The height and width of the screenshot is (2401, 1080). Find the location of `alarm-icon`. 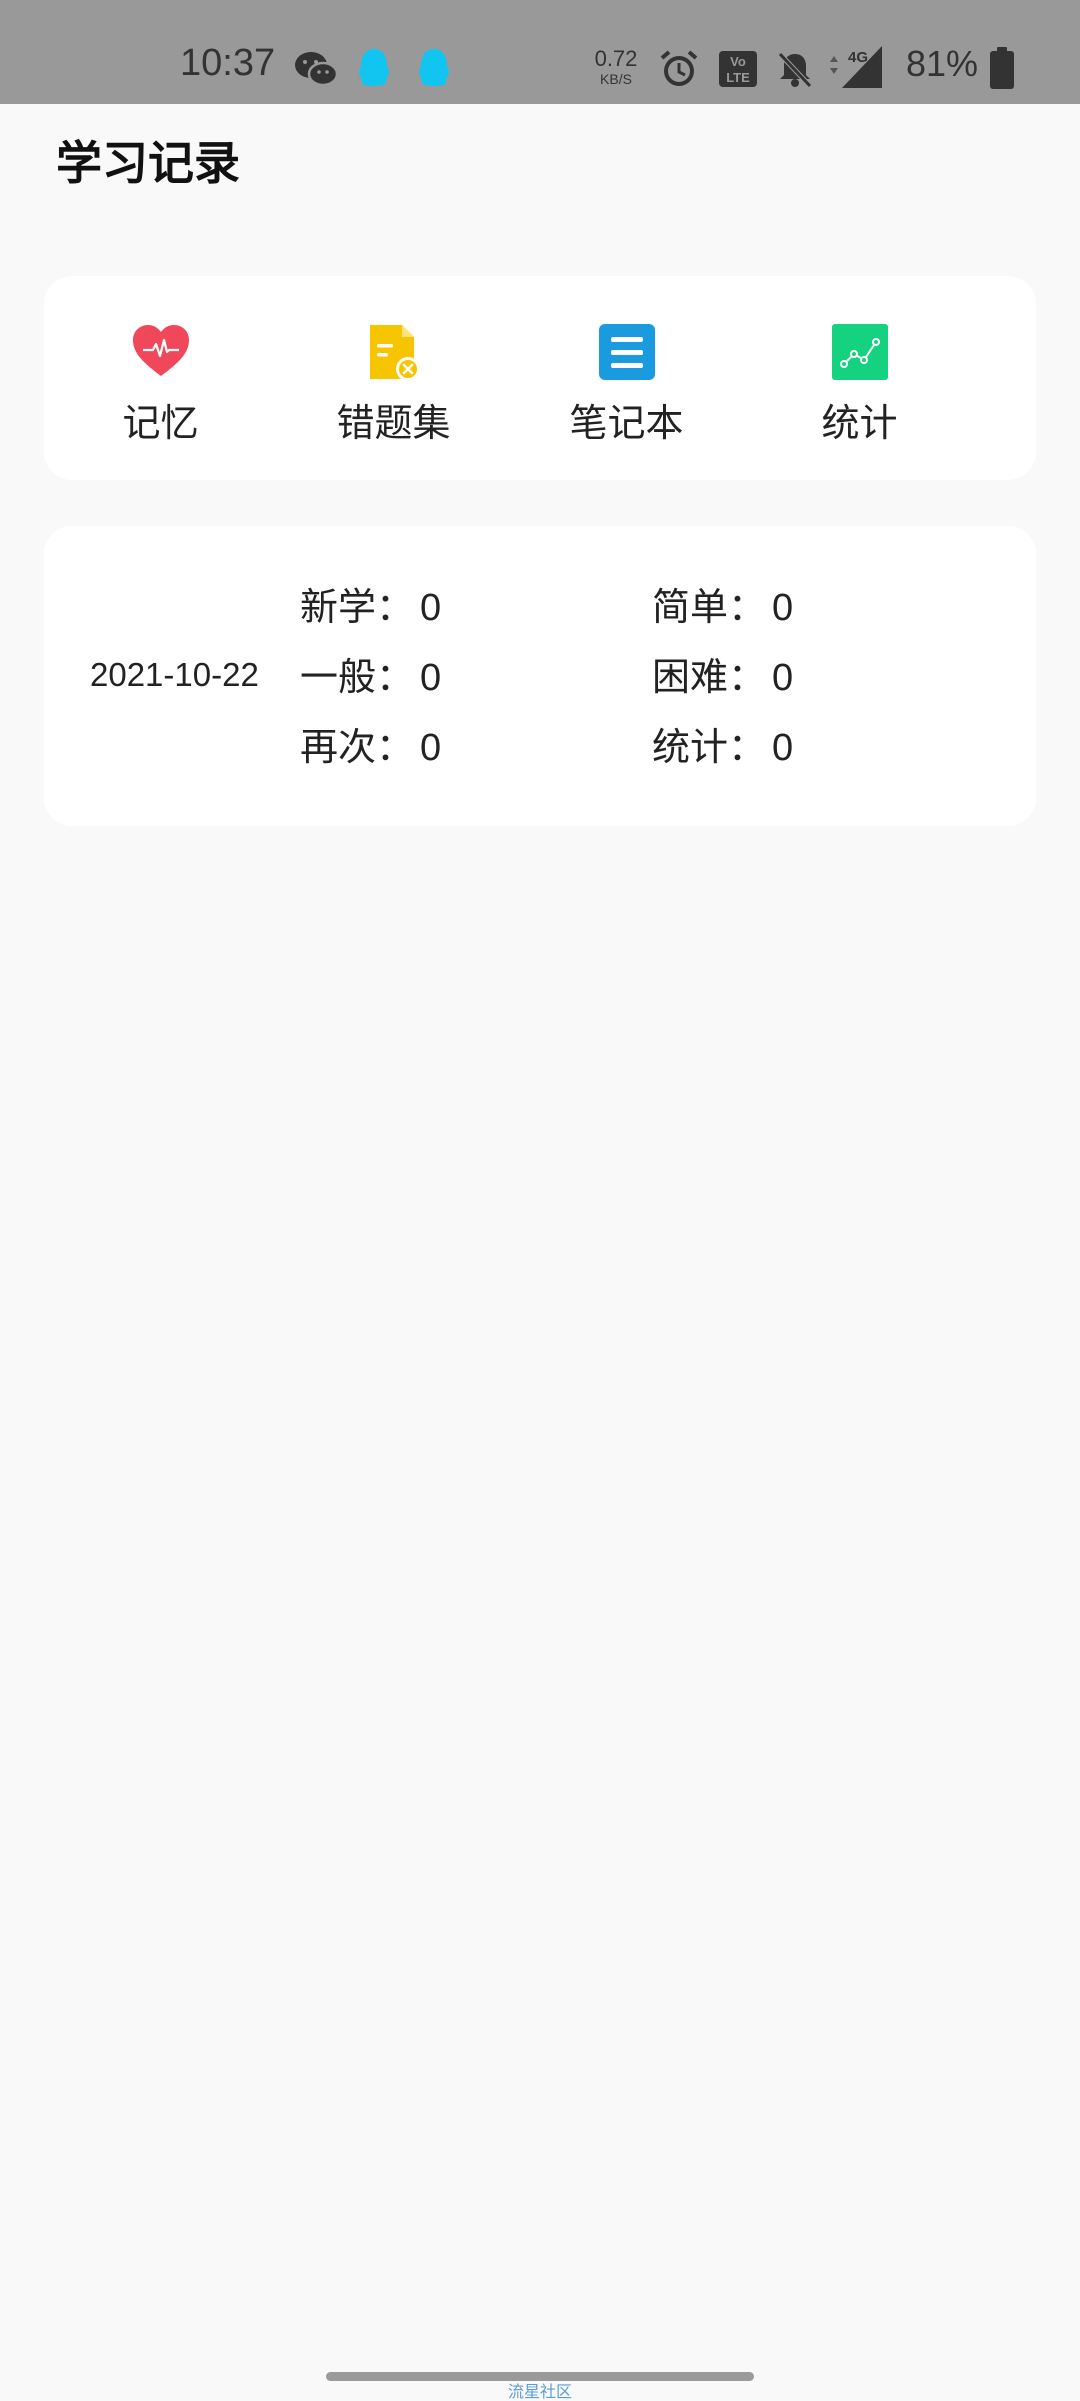

alarm-icon is located at coordinates (679, 68).